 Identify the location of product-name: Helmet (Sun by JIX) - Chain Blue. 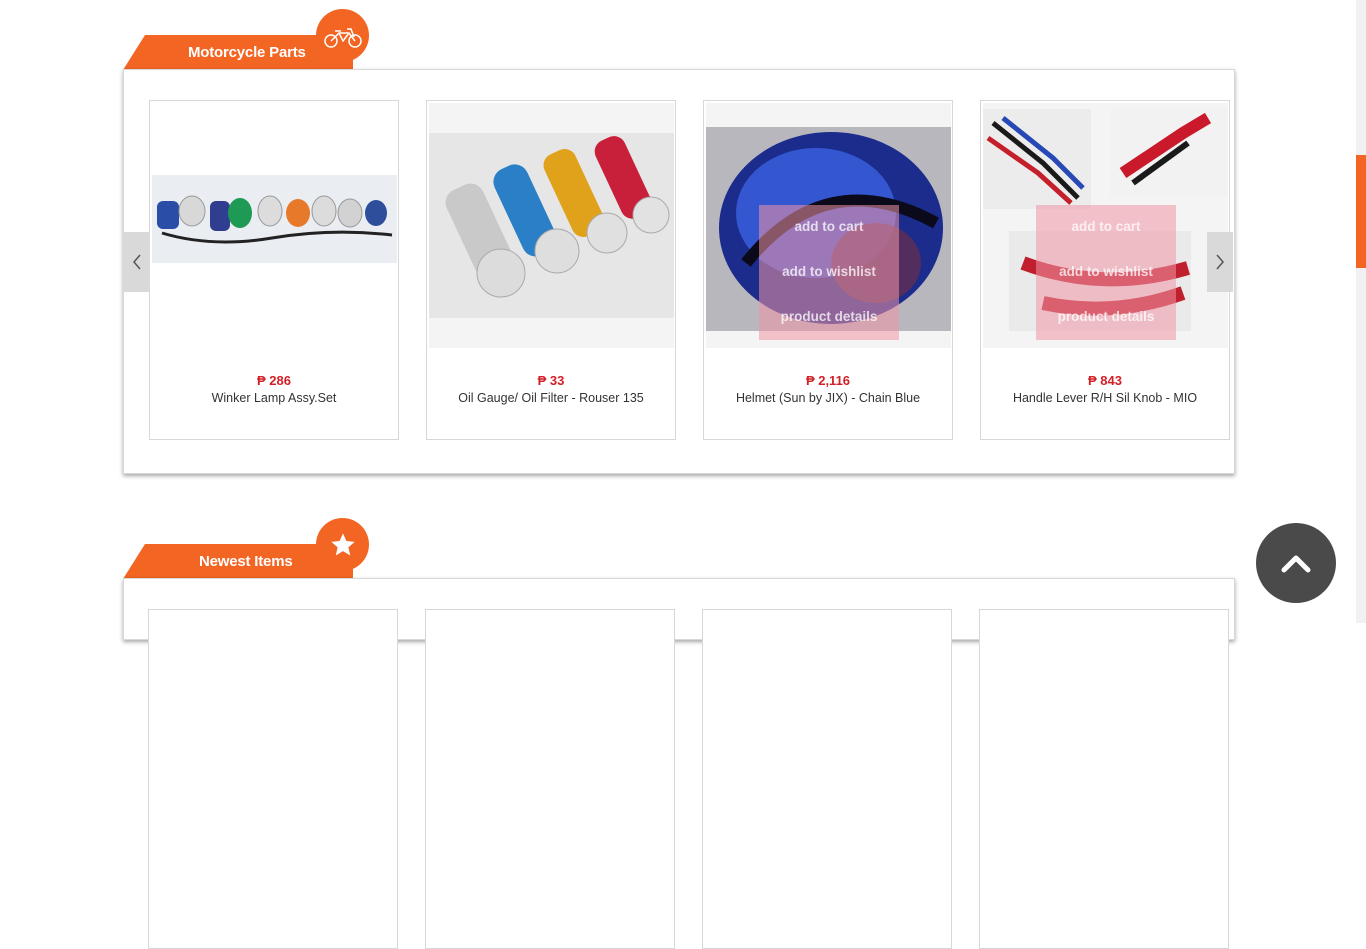
(828, 398).